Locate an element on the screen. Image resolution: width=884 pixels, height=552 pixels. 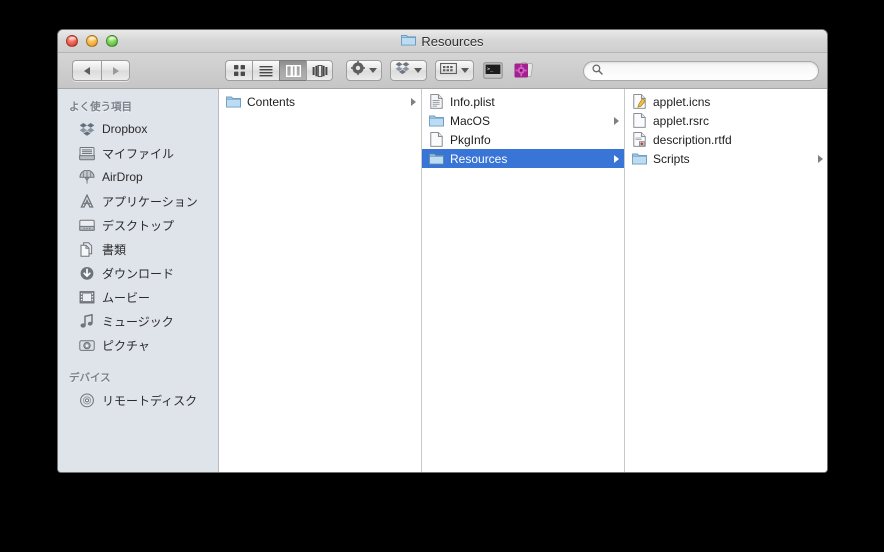
arrange-menu-button is located at coordinates (454, 70).